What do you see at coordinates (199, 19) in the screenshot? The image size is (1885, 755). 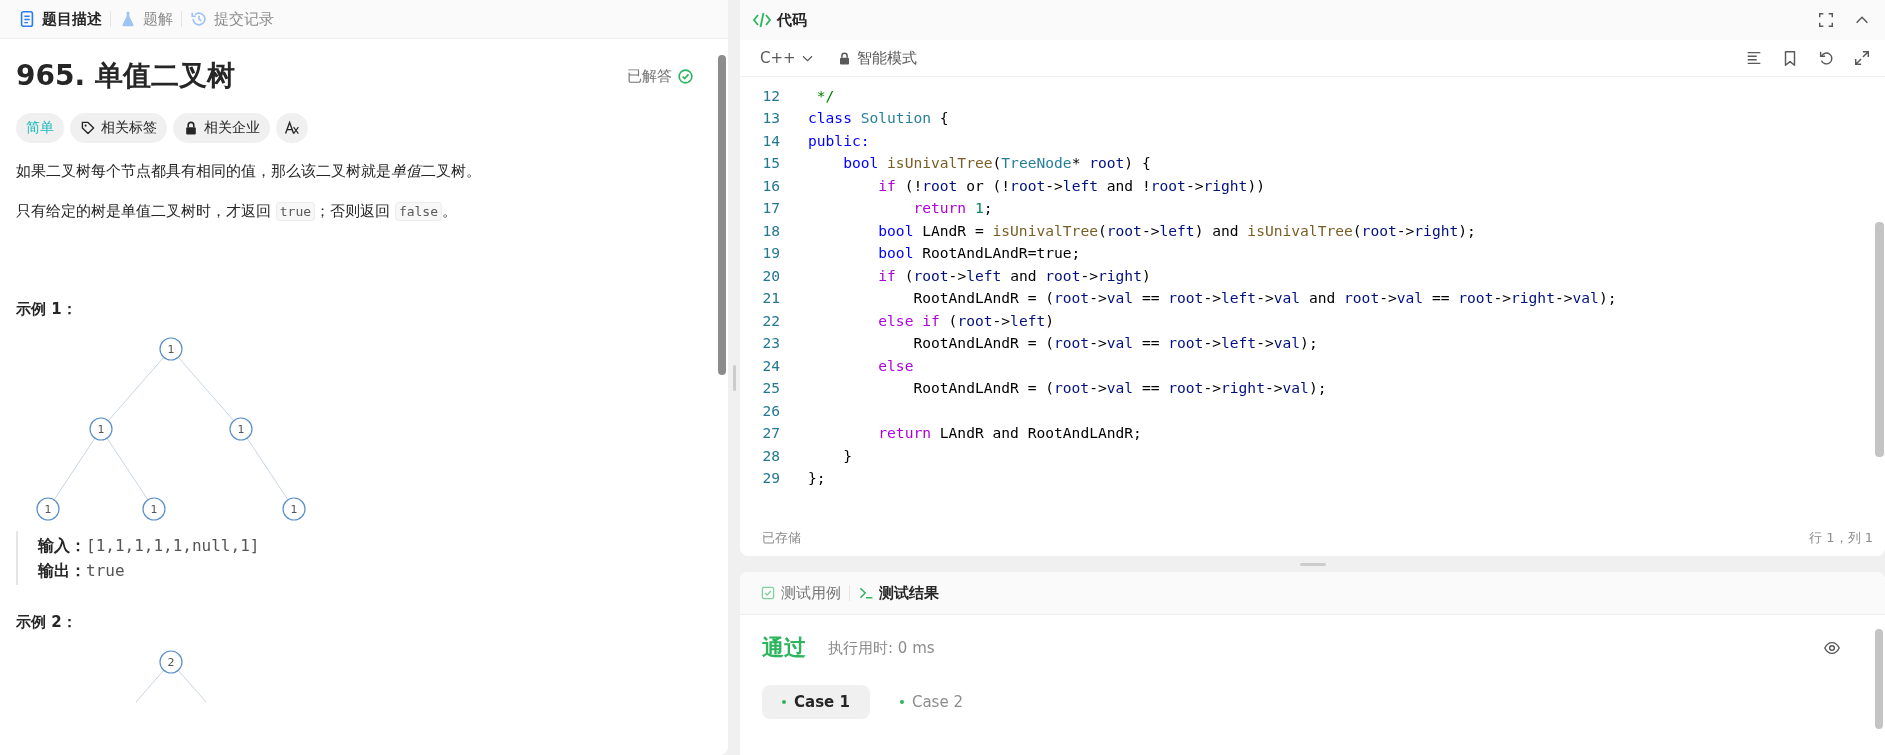 I see `history-icon` at bounding box center [199, 19].